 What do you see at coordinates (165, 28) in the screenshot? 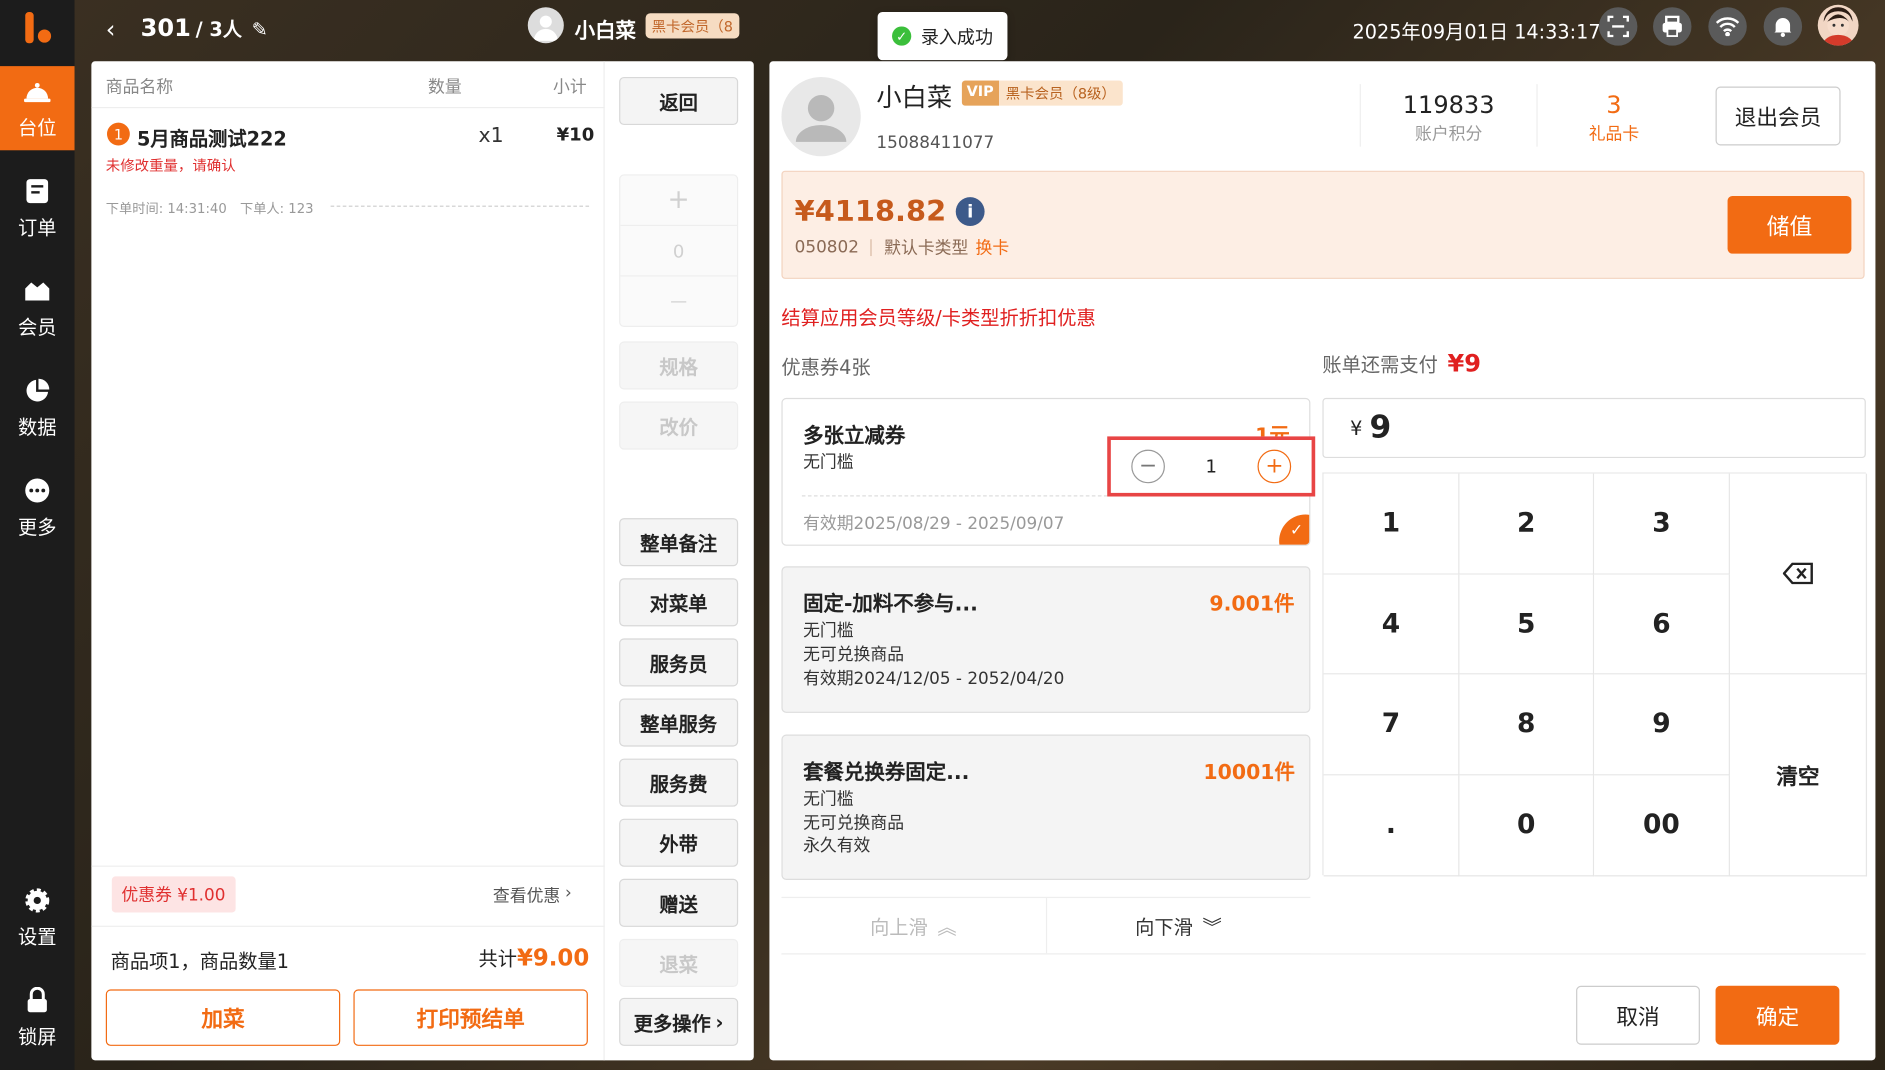
I see `table-number: 301` at bounding box center [165, 28].